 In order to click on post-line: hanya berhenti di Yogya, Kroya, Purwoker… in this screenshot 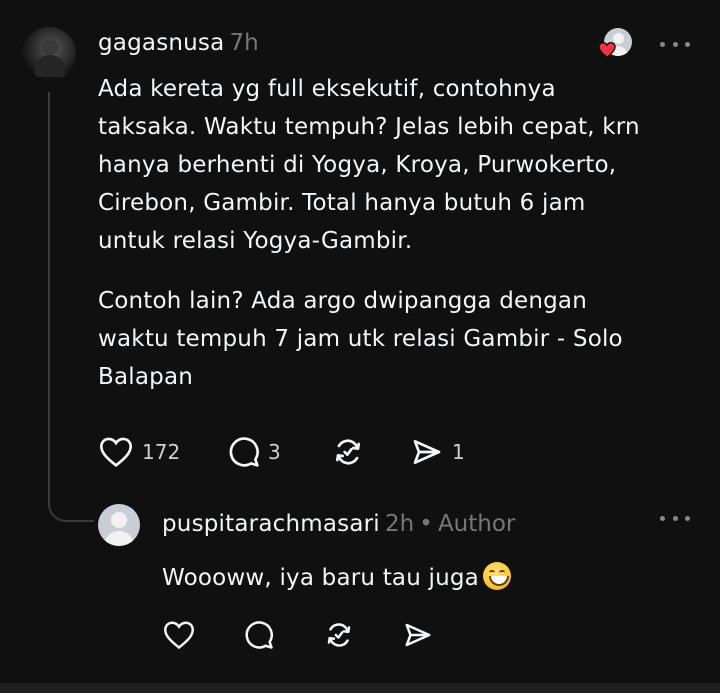, I will do `click(357, 165)`.